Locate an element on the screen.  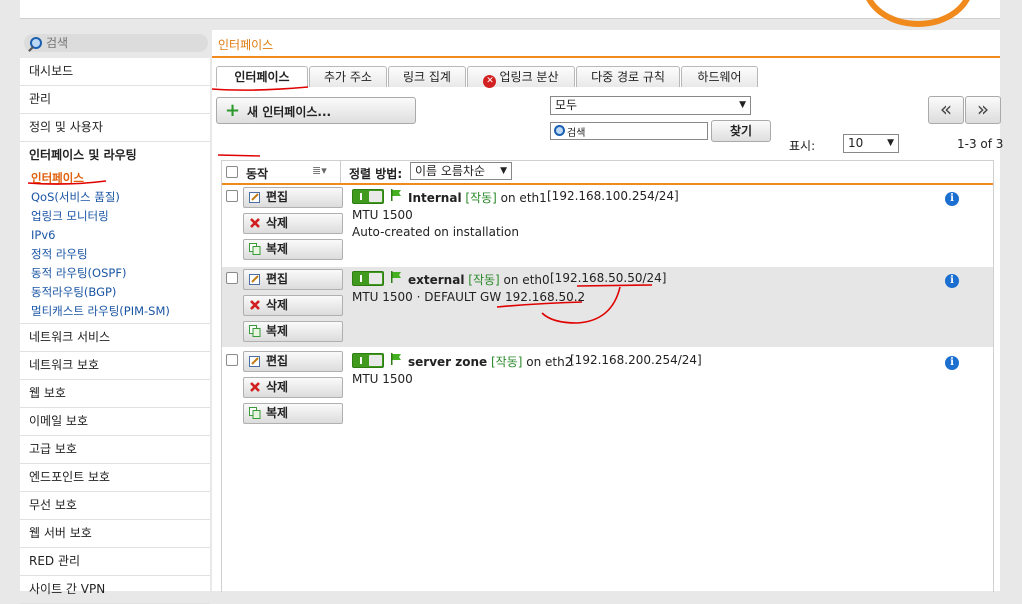
sidebar-item-web-protection: 웹 보호 is located at coordinates (115, 394).